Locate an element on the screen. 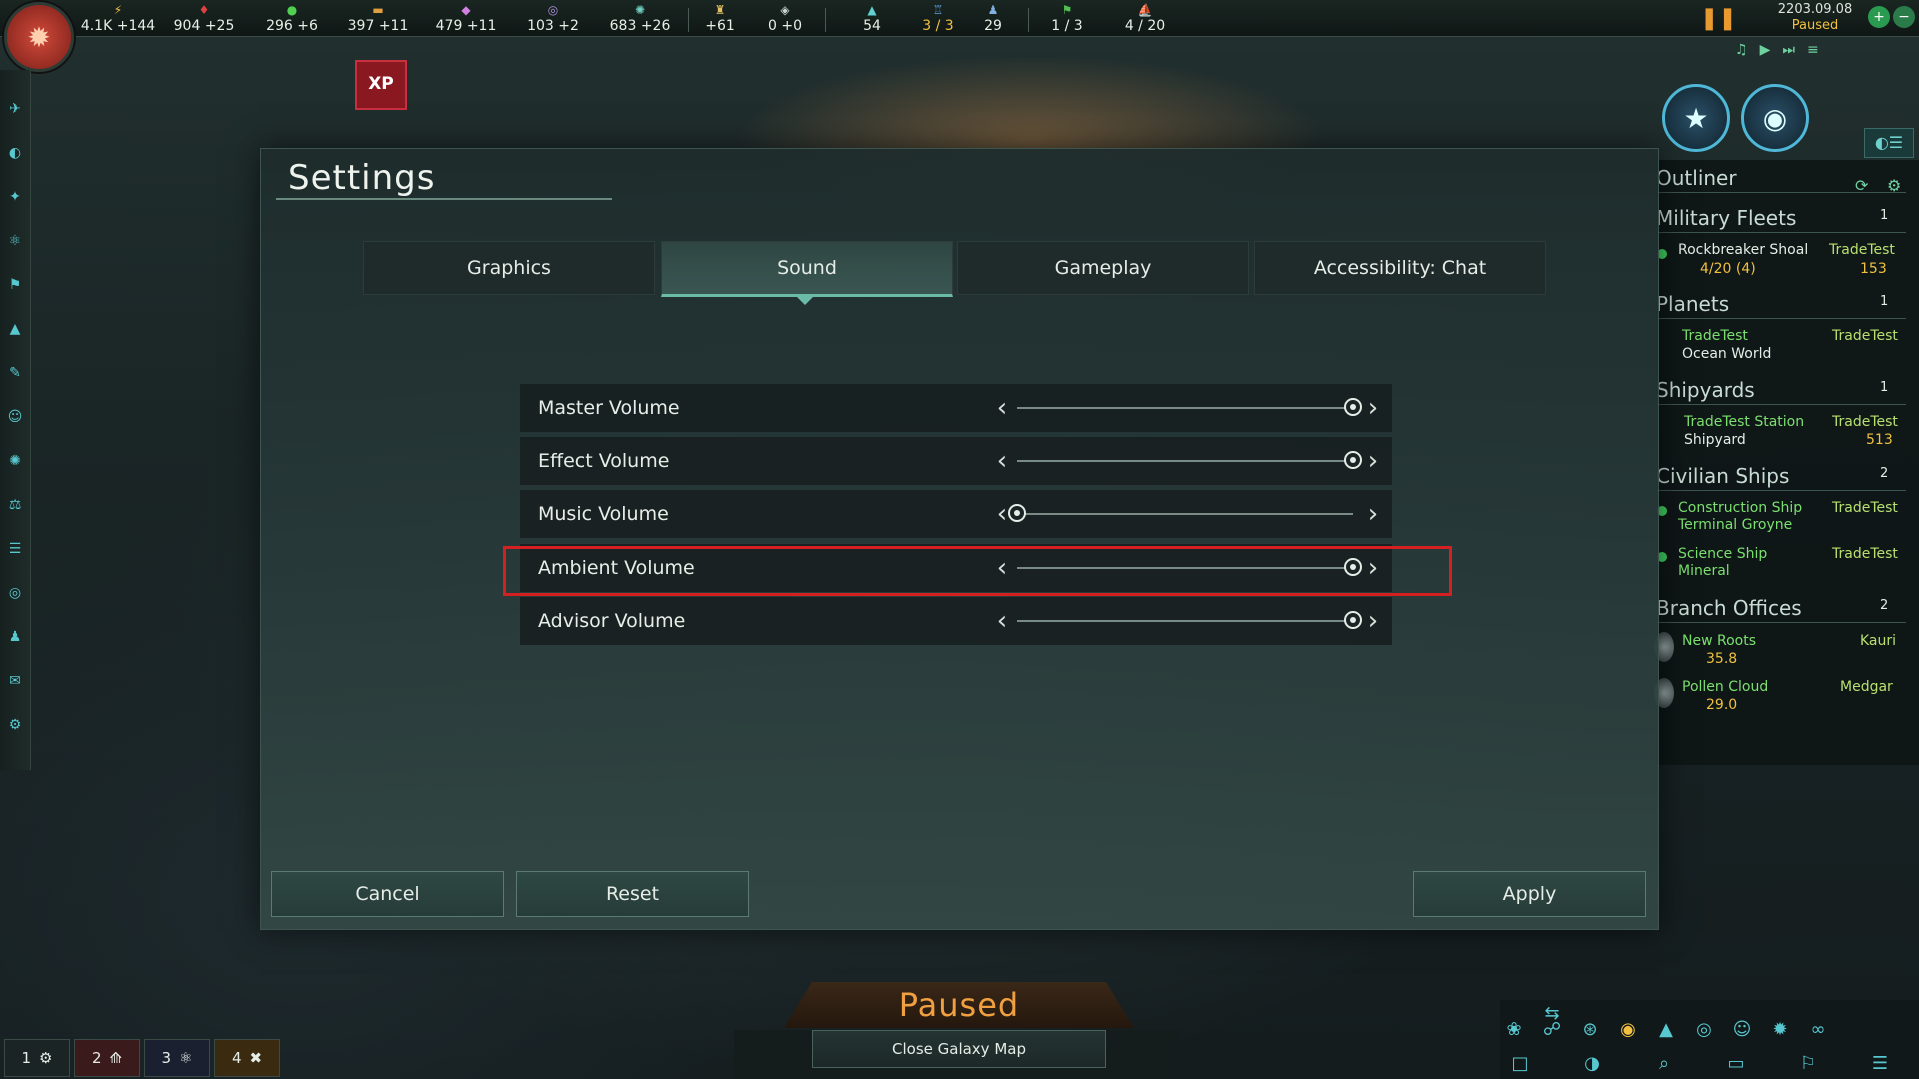  ambient-volume-highlight is located at coordinates (977, 571).